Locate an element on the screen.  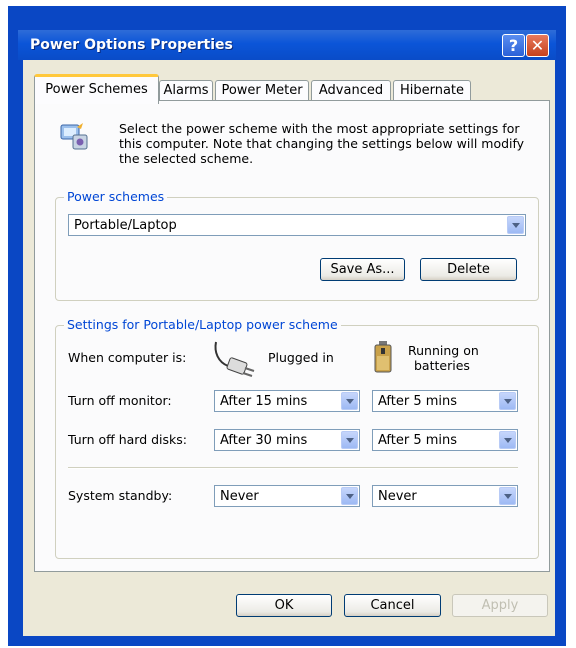
plugged-in-label: Plugged in is located at coordinates (301, 357).